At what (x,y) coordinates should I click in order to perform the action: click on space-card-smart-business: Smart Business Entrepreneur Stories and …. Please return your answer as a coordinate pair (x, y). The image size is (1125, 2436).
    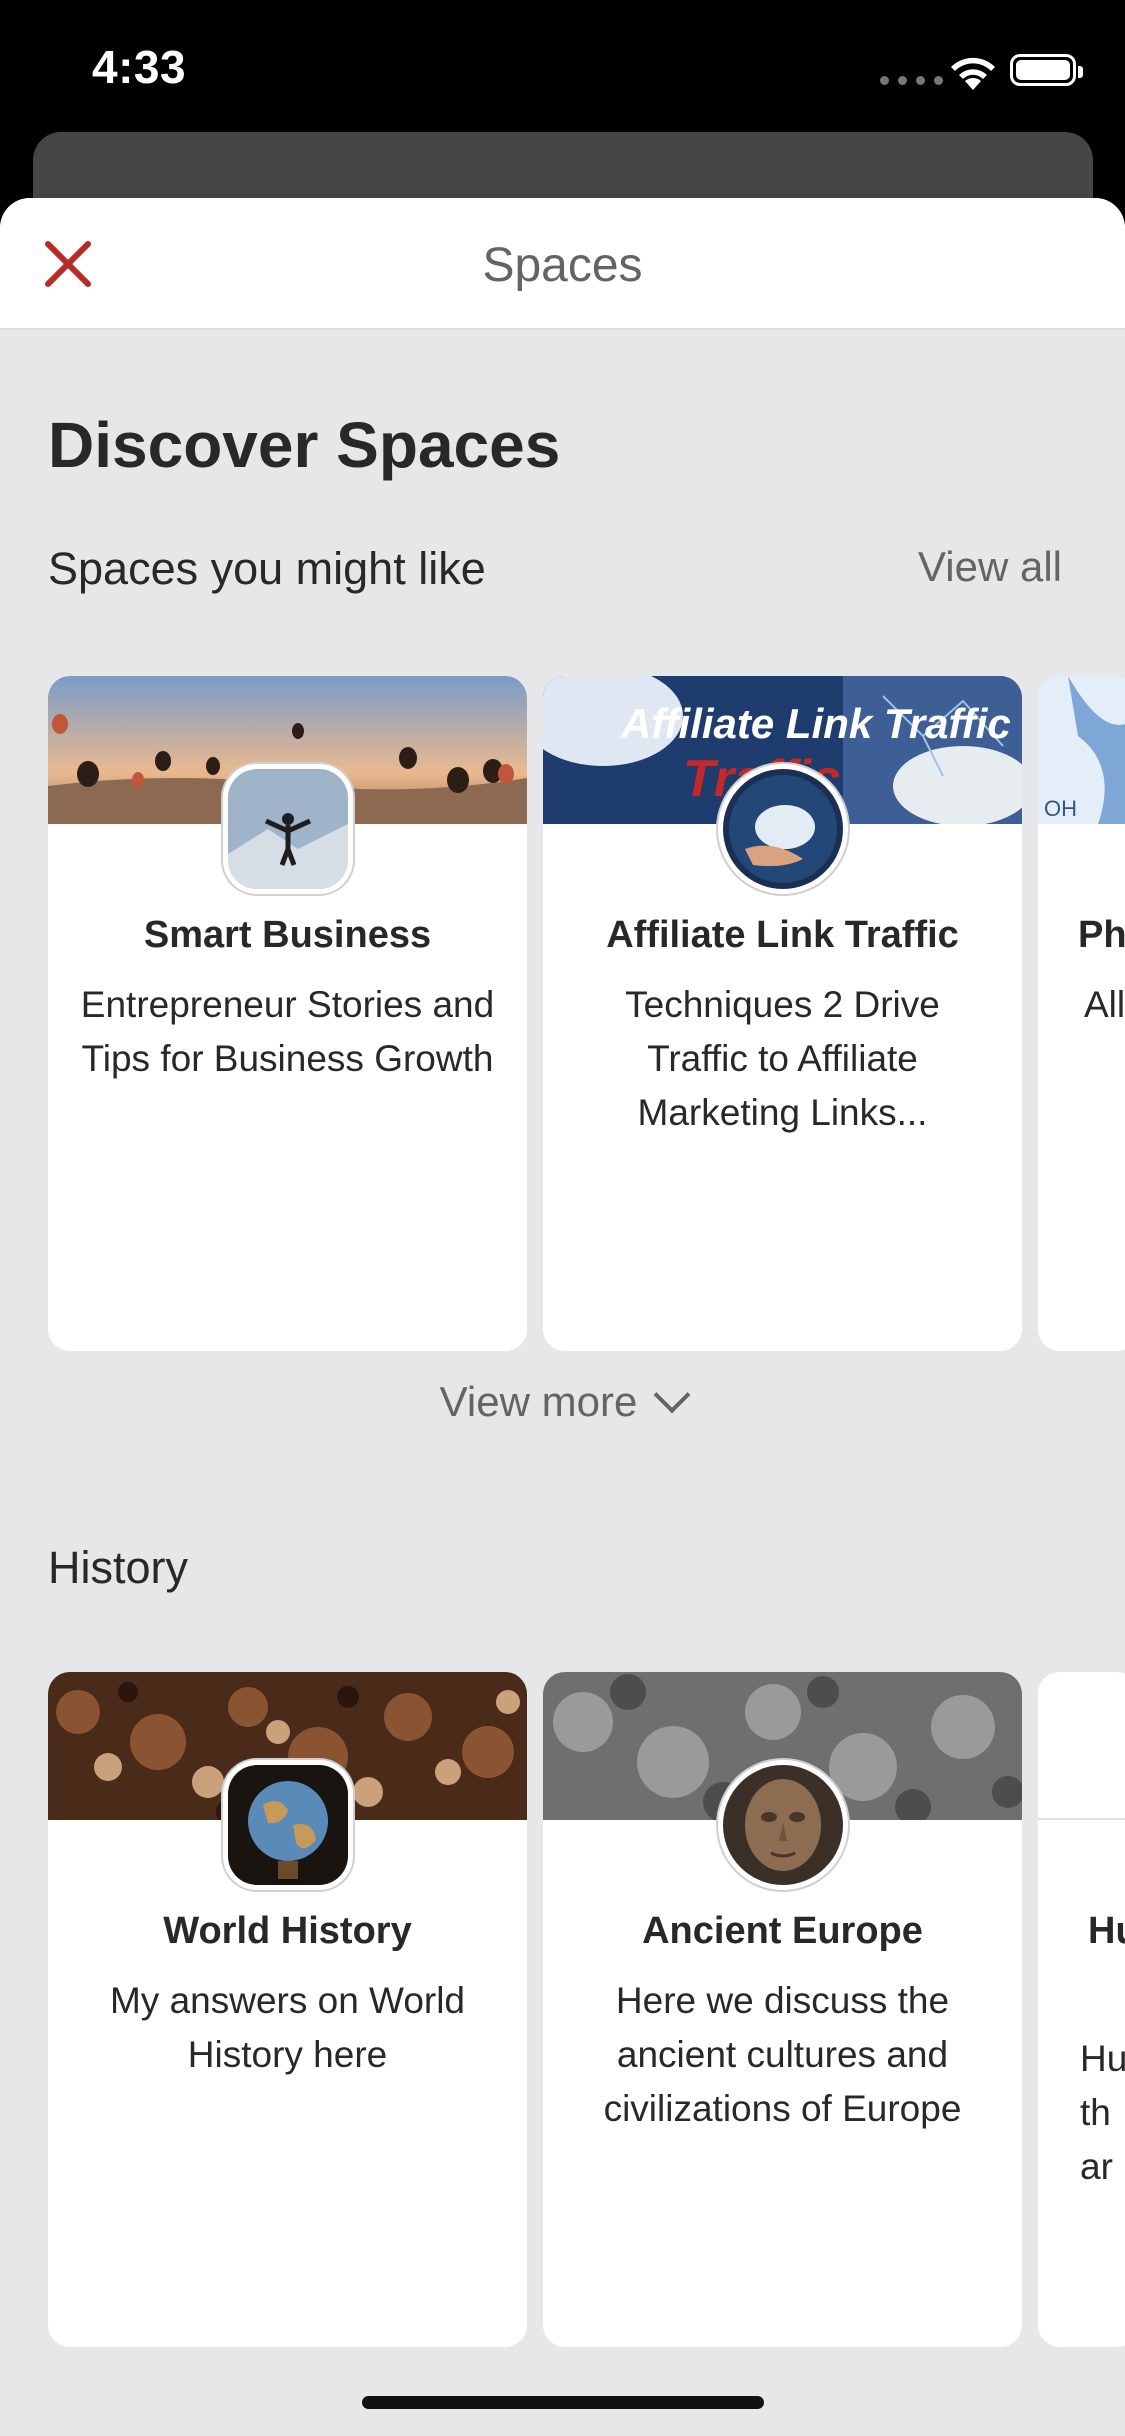
    Looking at the image, I should click on (287, 1013).